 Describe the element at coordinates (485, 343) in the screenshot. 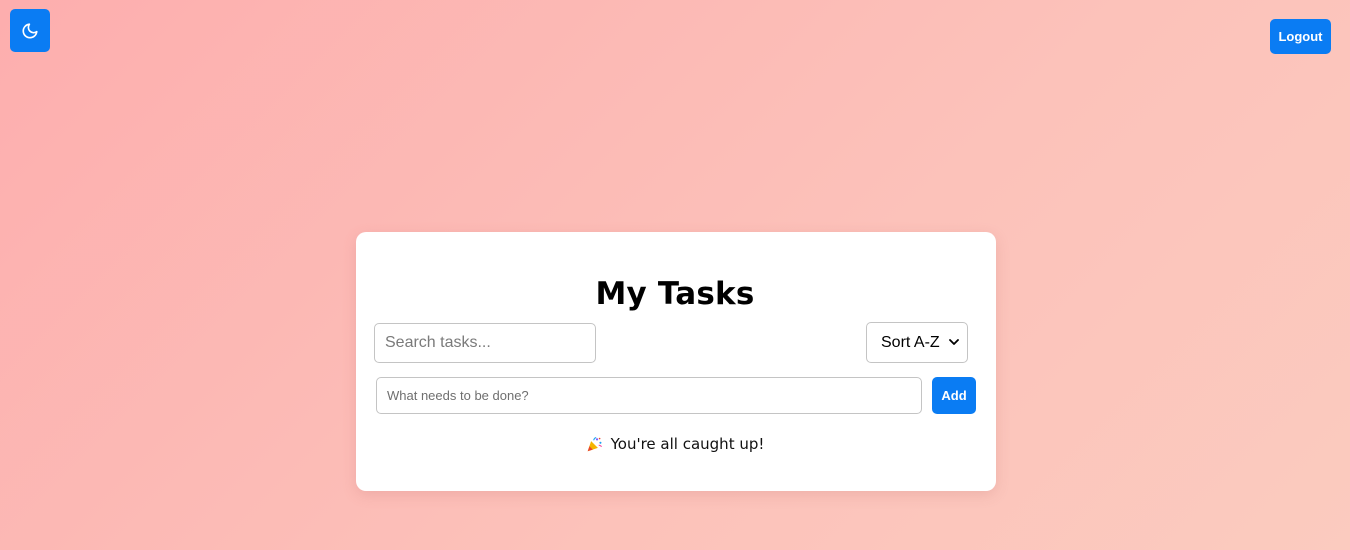

I see `search-input` at that location.